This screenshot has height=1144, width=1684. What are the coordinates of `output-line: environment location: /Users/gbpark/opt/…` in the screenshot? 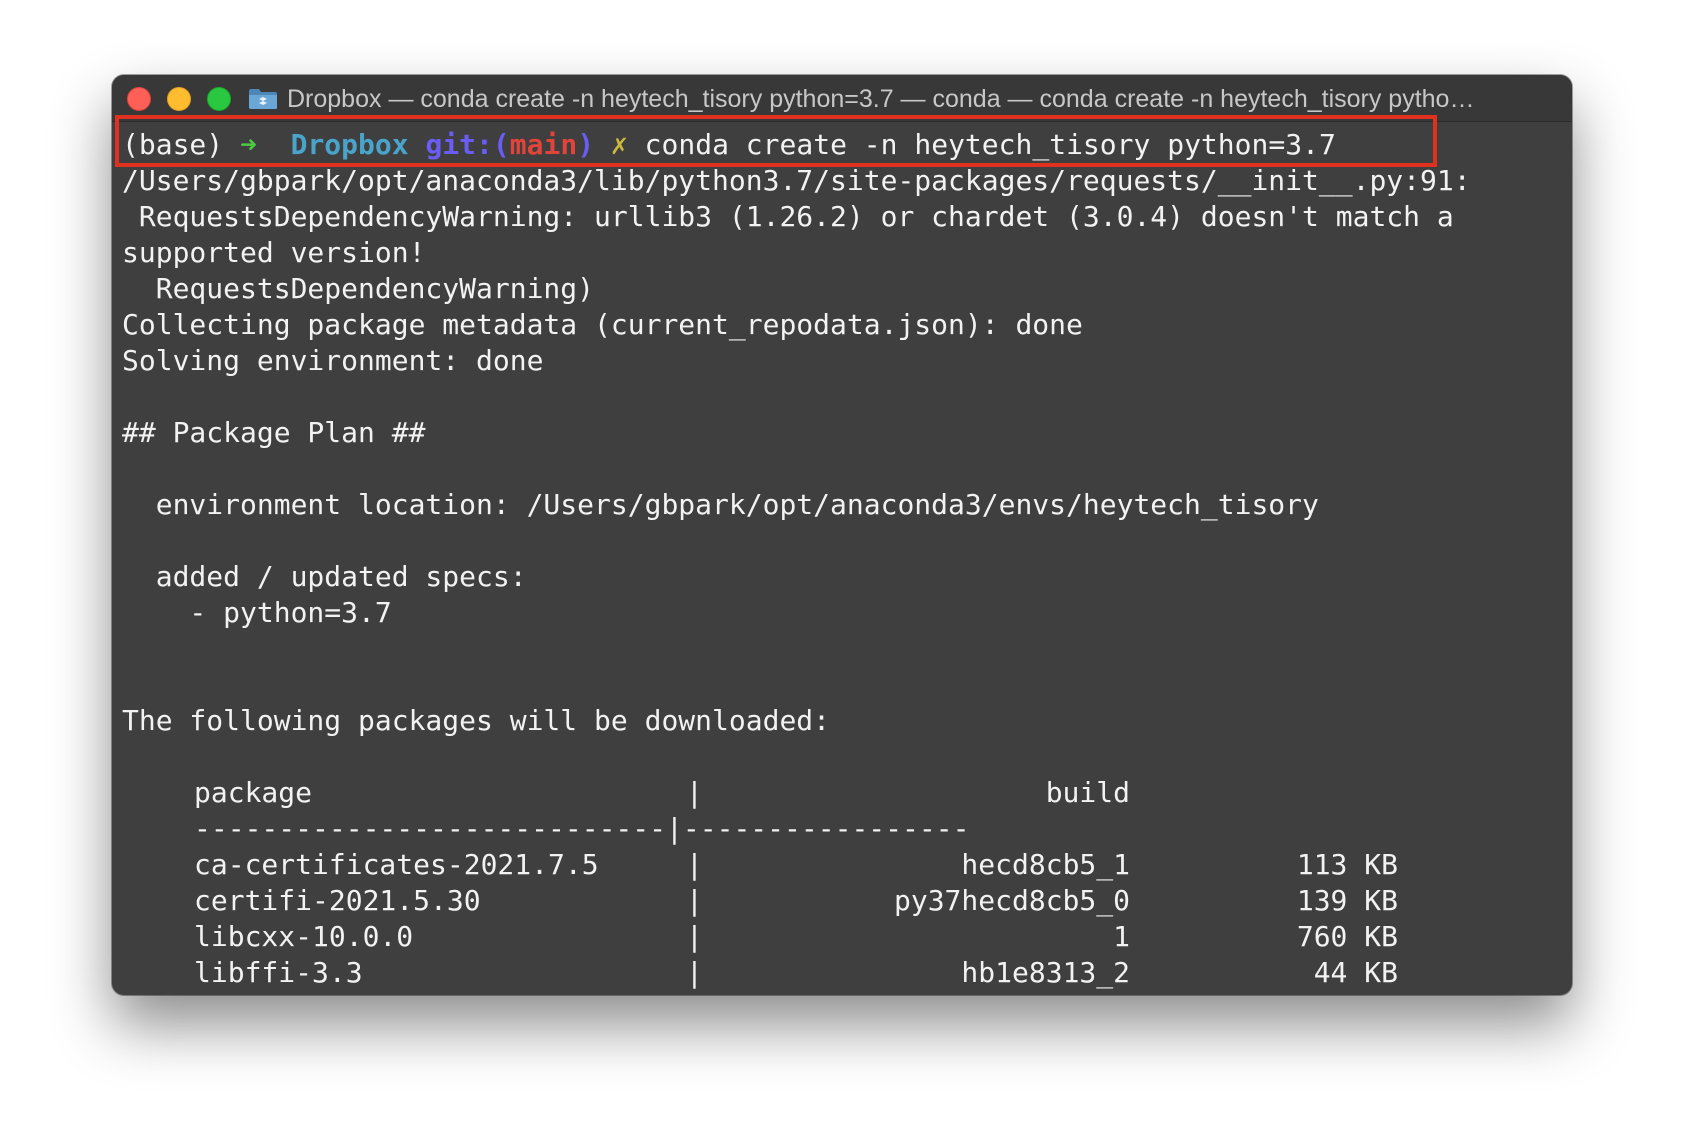 It's located at (720, 504).